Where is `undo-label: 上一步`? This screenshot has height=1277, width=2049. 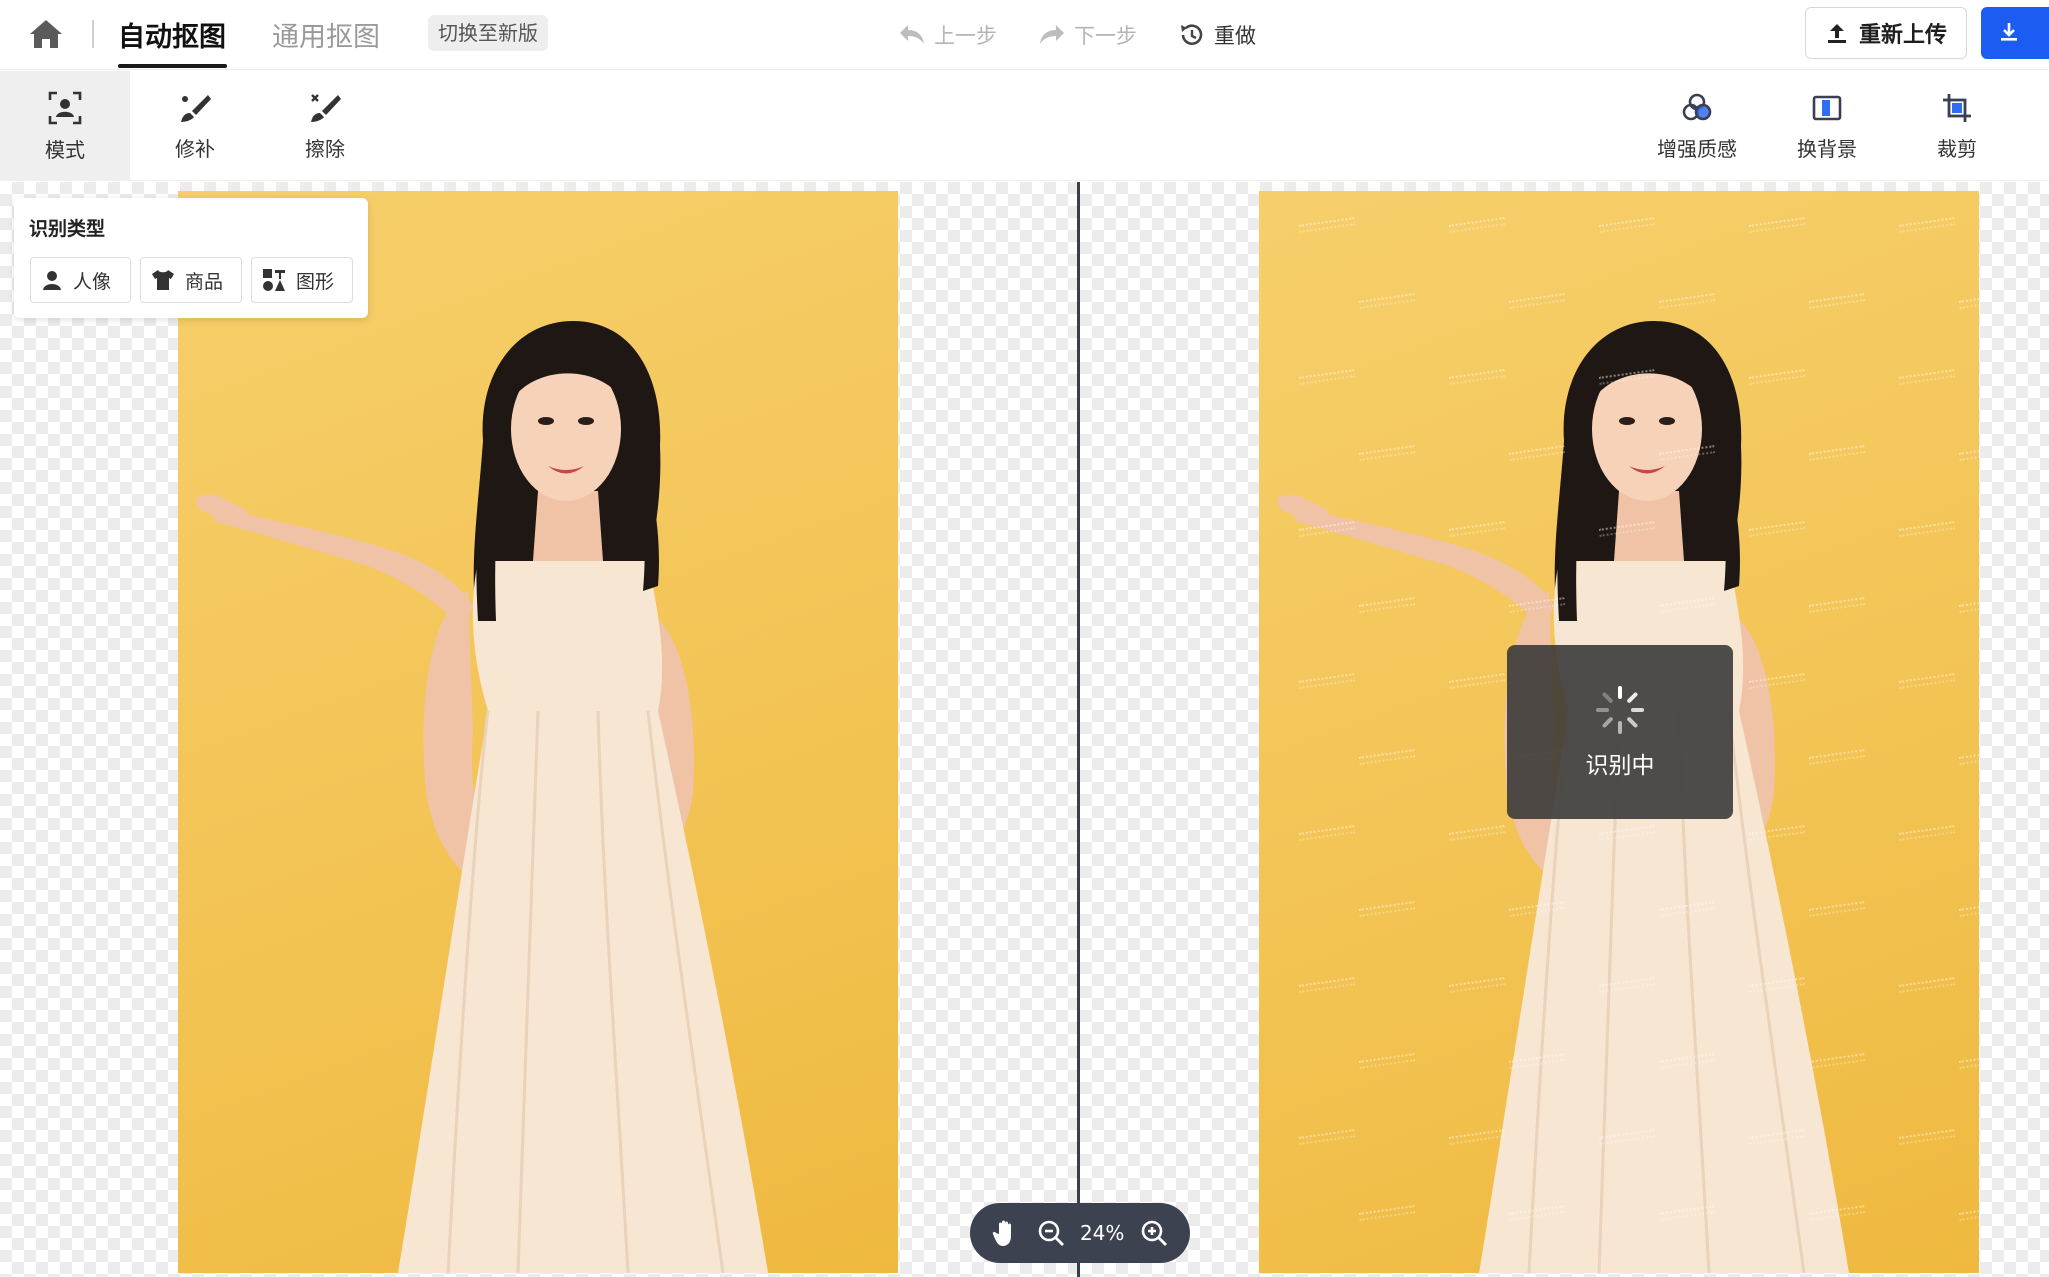 undo-label: 上一步 is located at coordinates (965, 36).